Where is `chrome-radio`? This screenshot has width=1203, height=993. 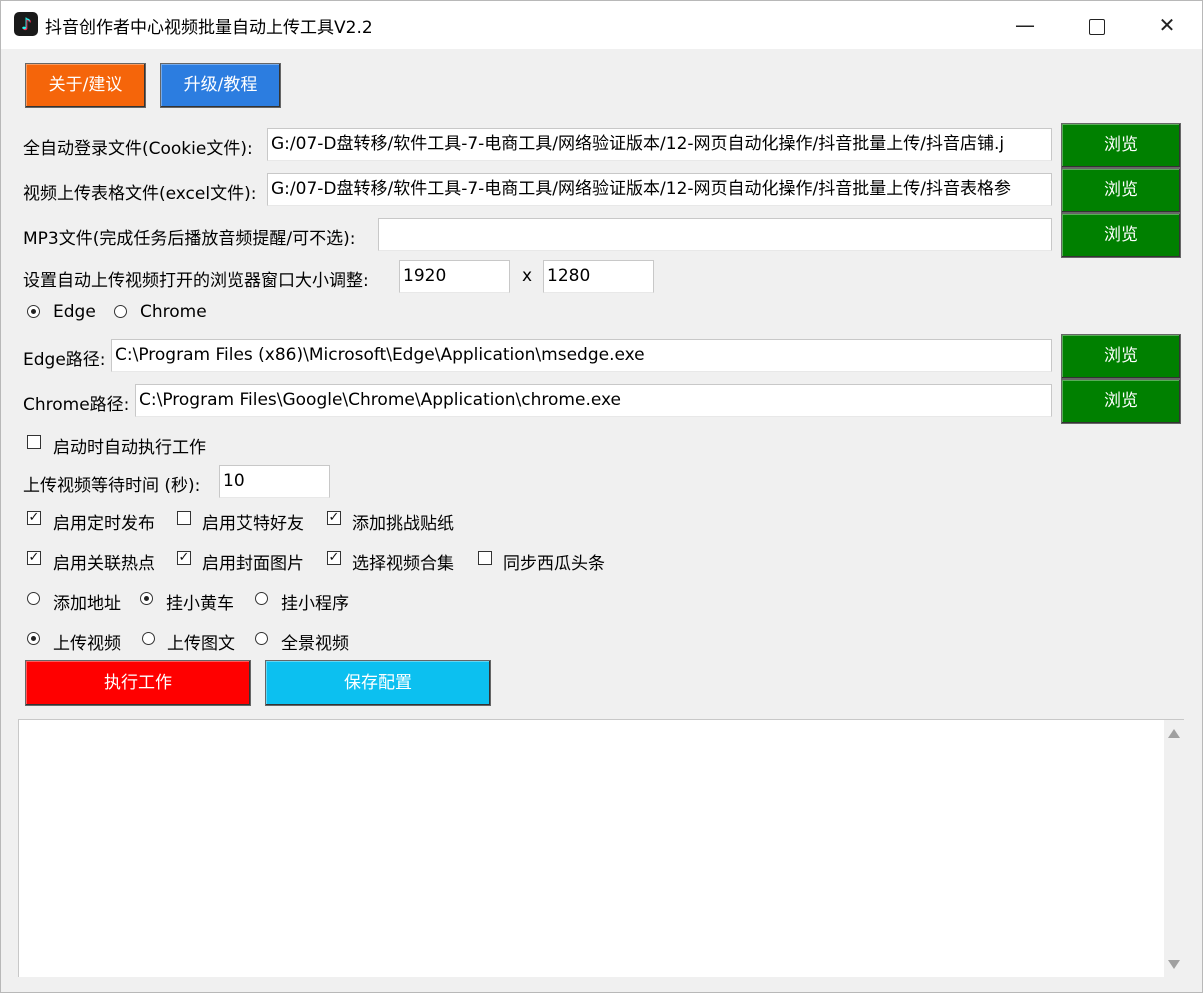 chrome-radio is located at coordinates (120, 311).